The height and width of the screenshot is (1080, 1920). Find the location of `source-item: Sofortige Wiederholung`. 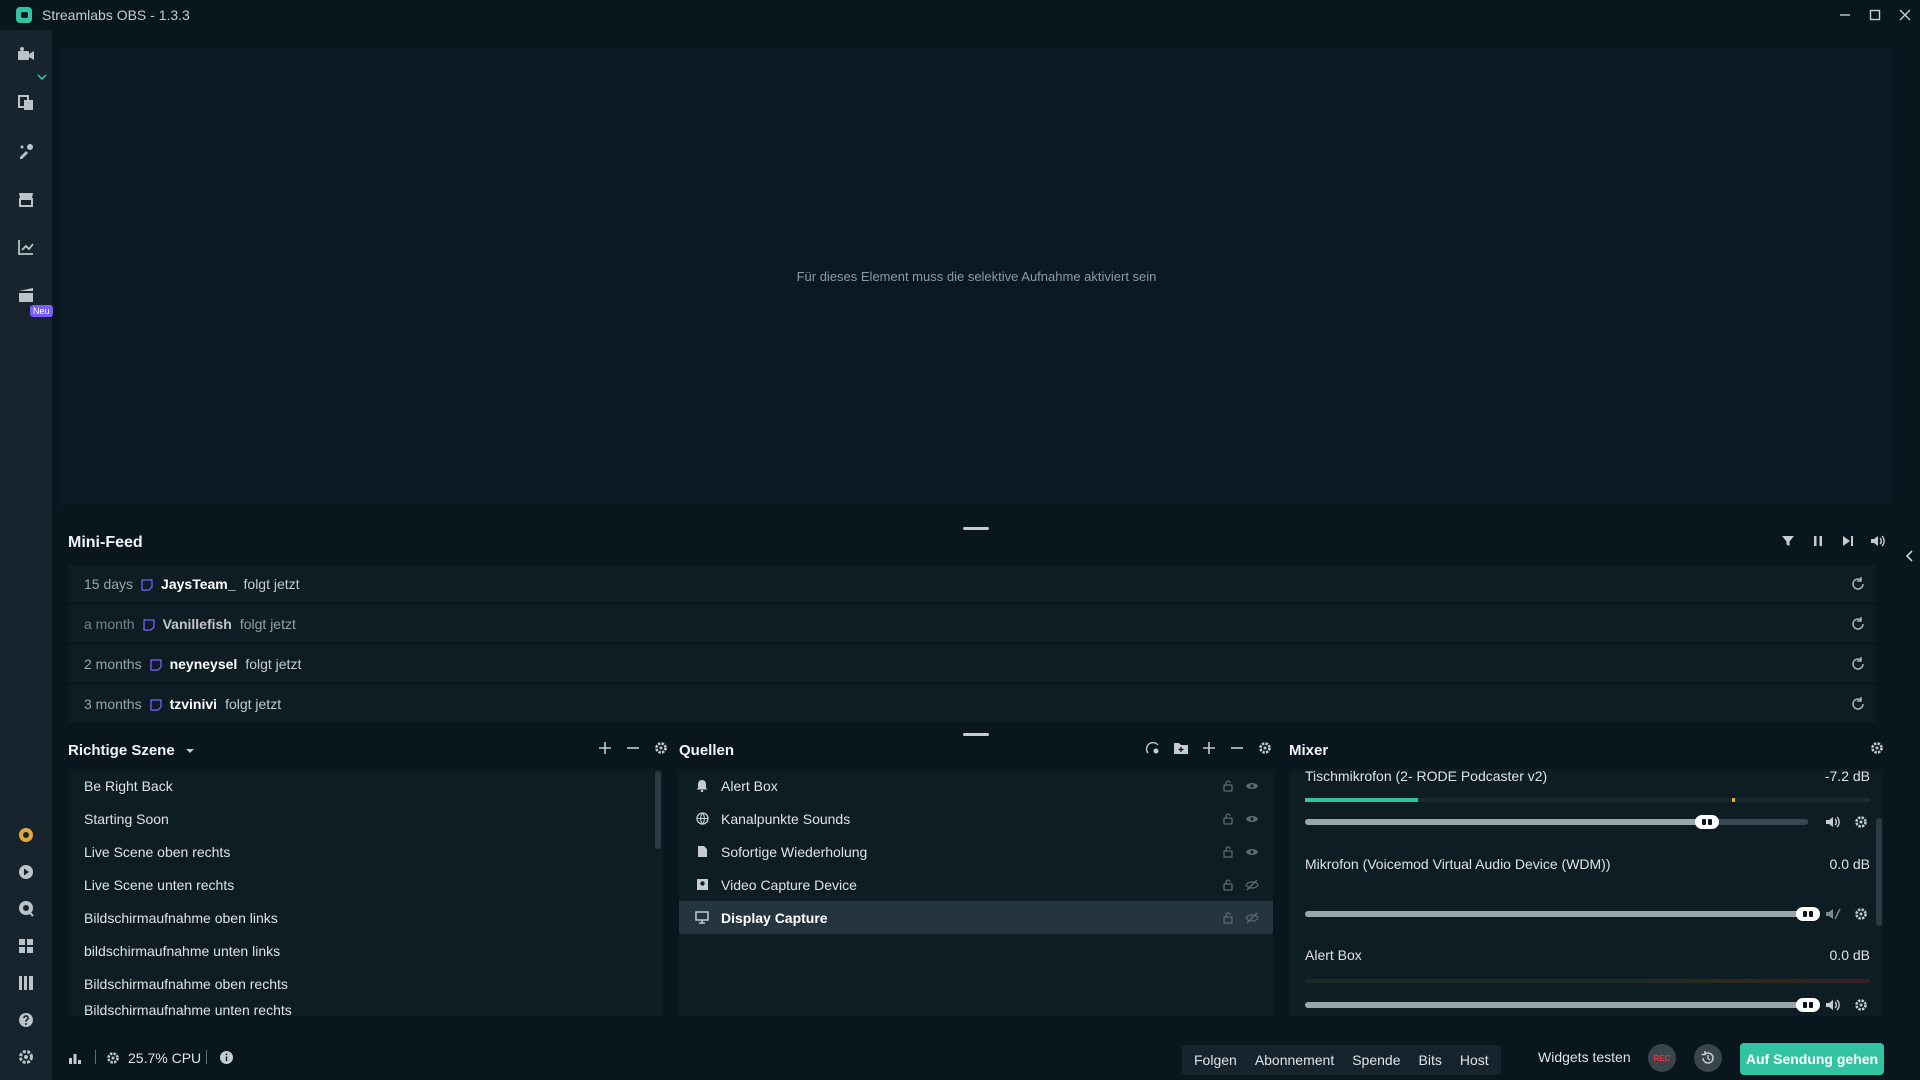

source-item: Sofortige Wiederholung is located at coordinates (976, 851).